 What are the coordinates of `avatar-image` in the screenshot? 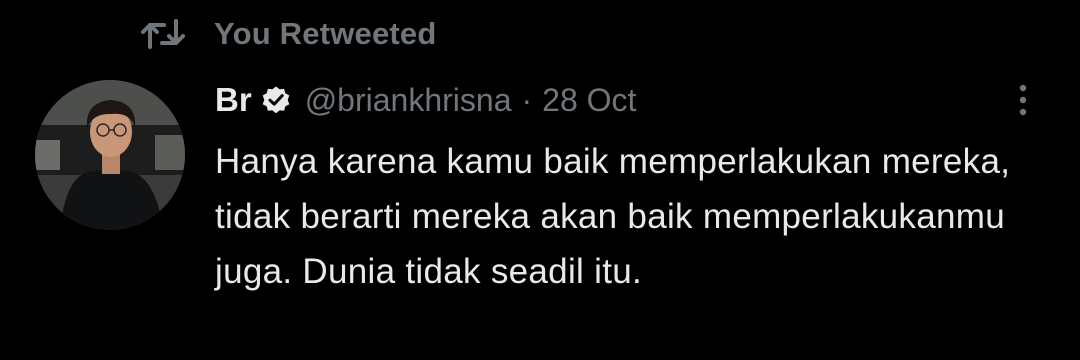 It's located at (110, 155).